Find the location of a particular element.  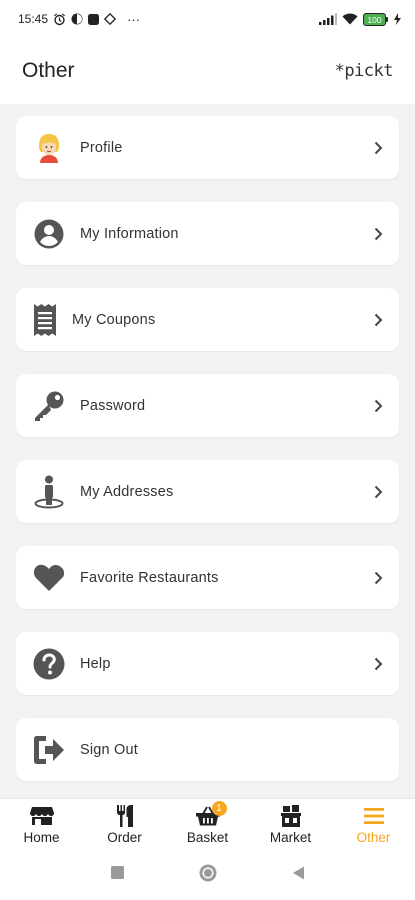

home-button is located at coordinates (208, 875).